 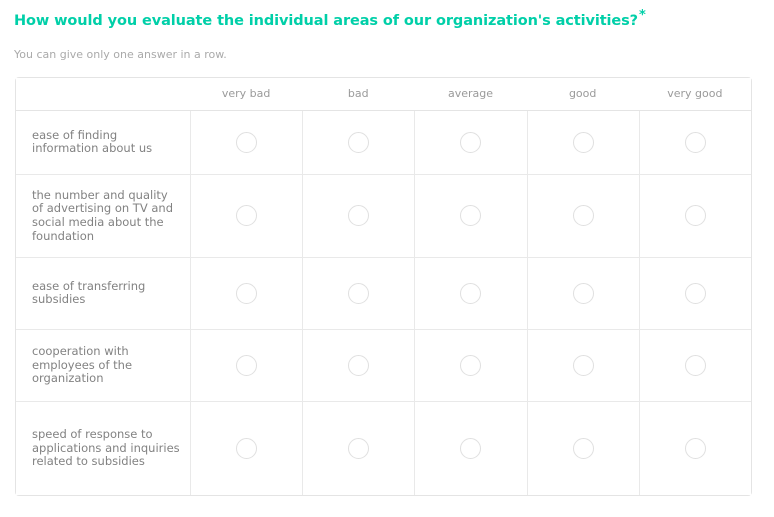 I want to click on radio-cell-row4-bad, so click(x=358, y=448).